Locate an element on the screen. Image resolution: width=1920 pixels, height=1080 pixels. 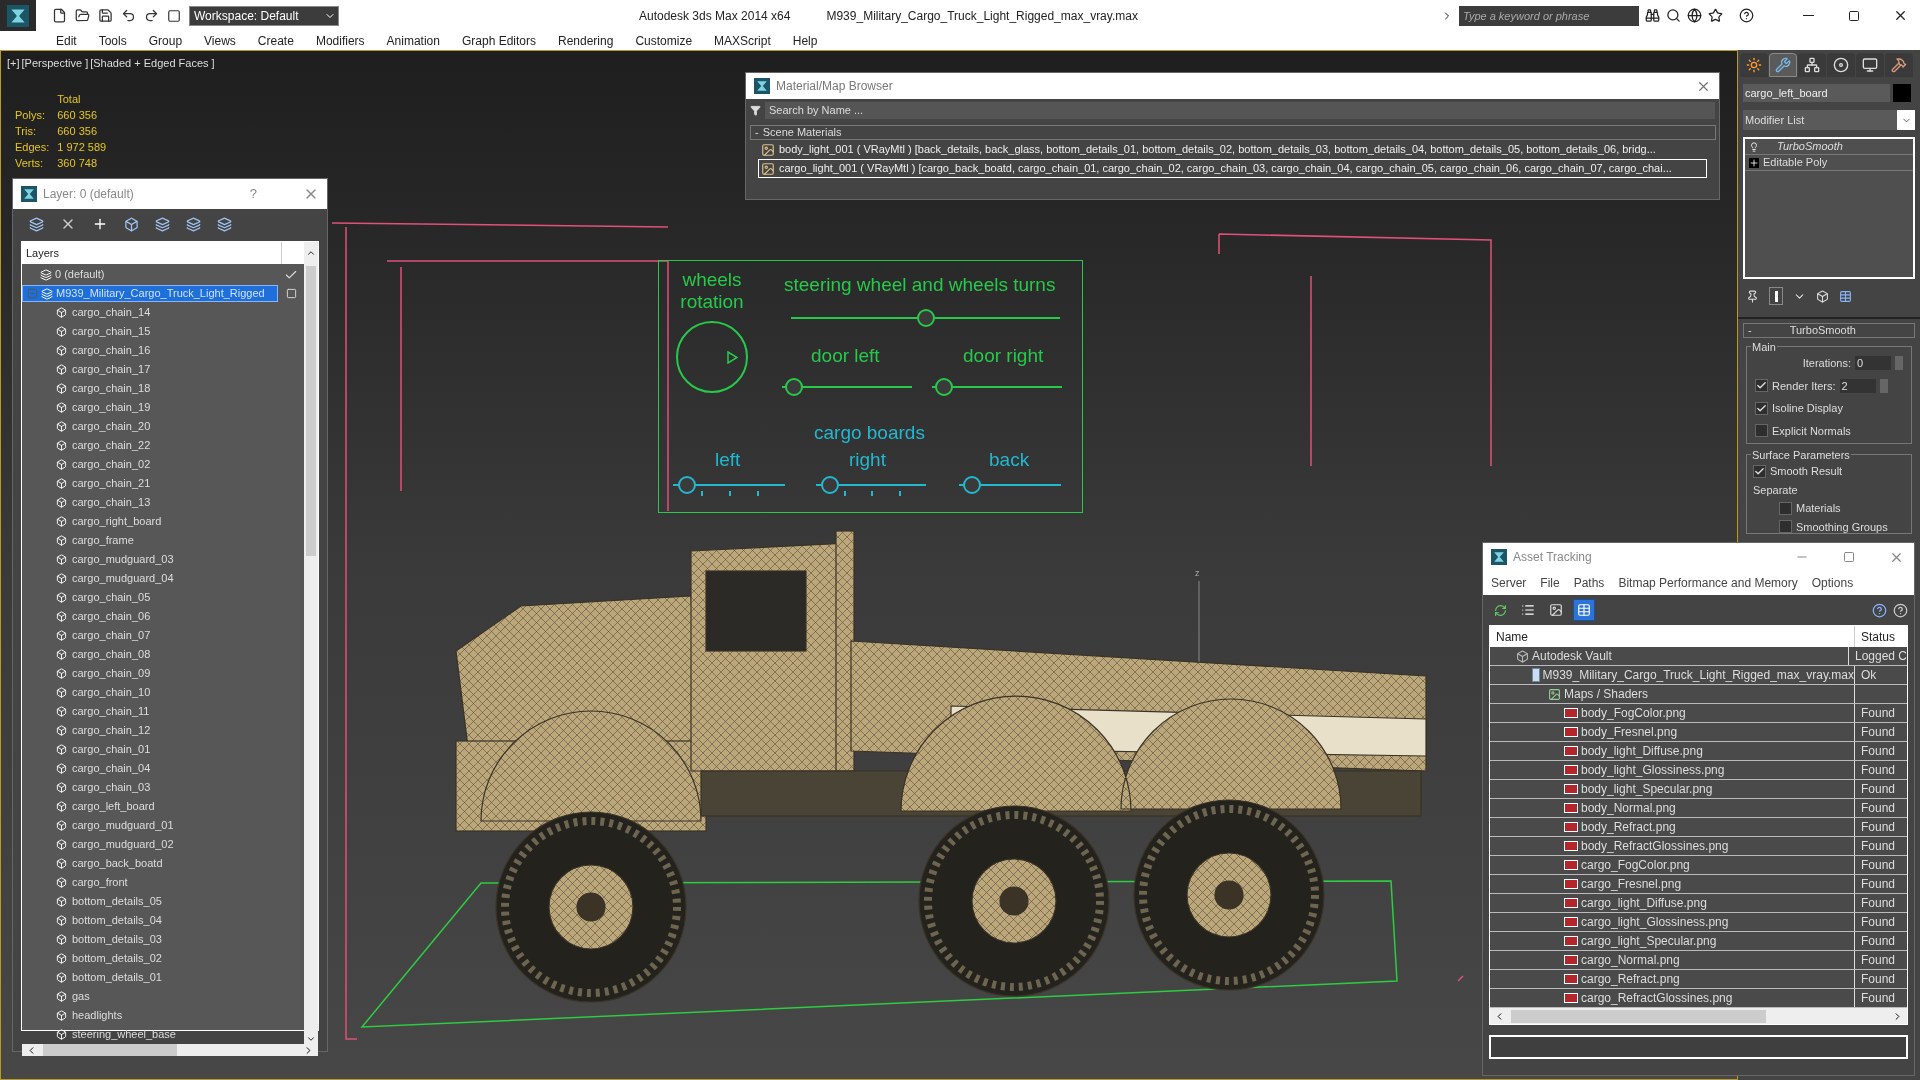
asset-name-cell: body_Refract.png is located at coordinates (1672, 827).